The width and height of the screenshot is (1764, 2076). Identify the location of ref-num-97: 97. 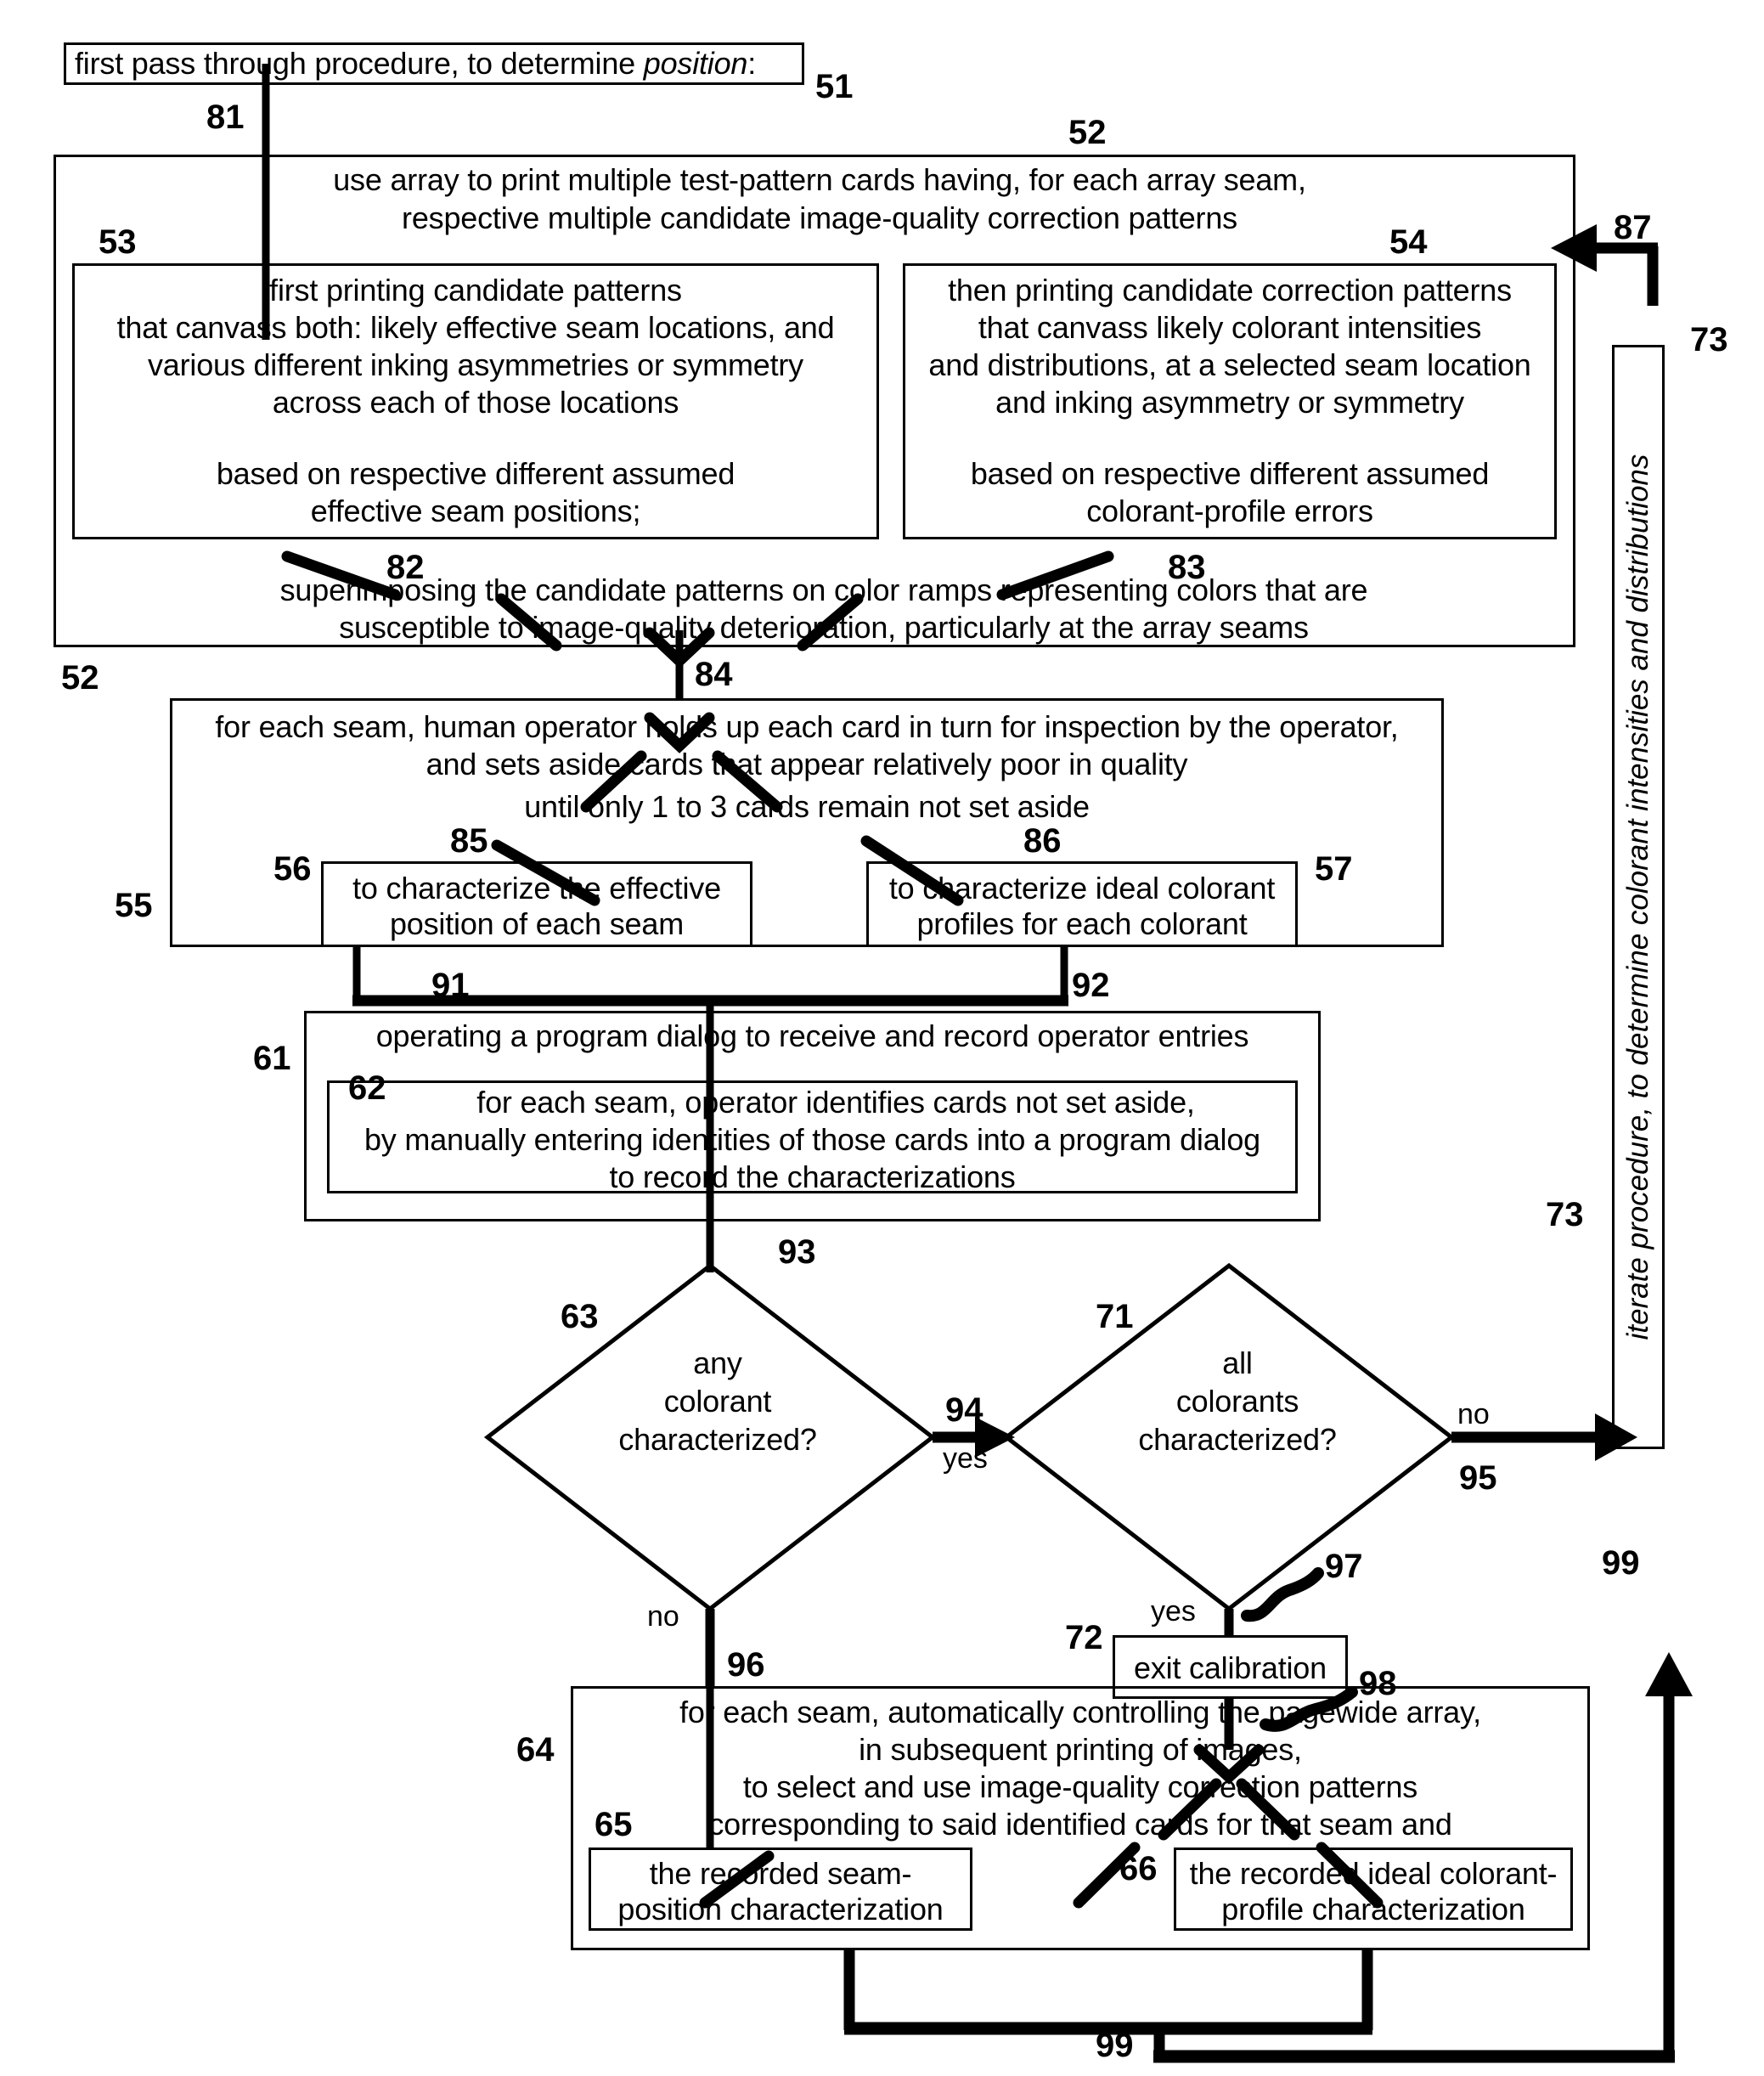
(1344, 1567).